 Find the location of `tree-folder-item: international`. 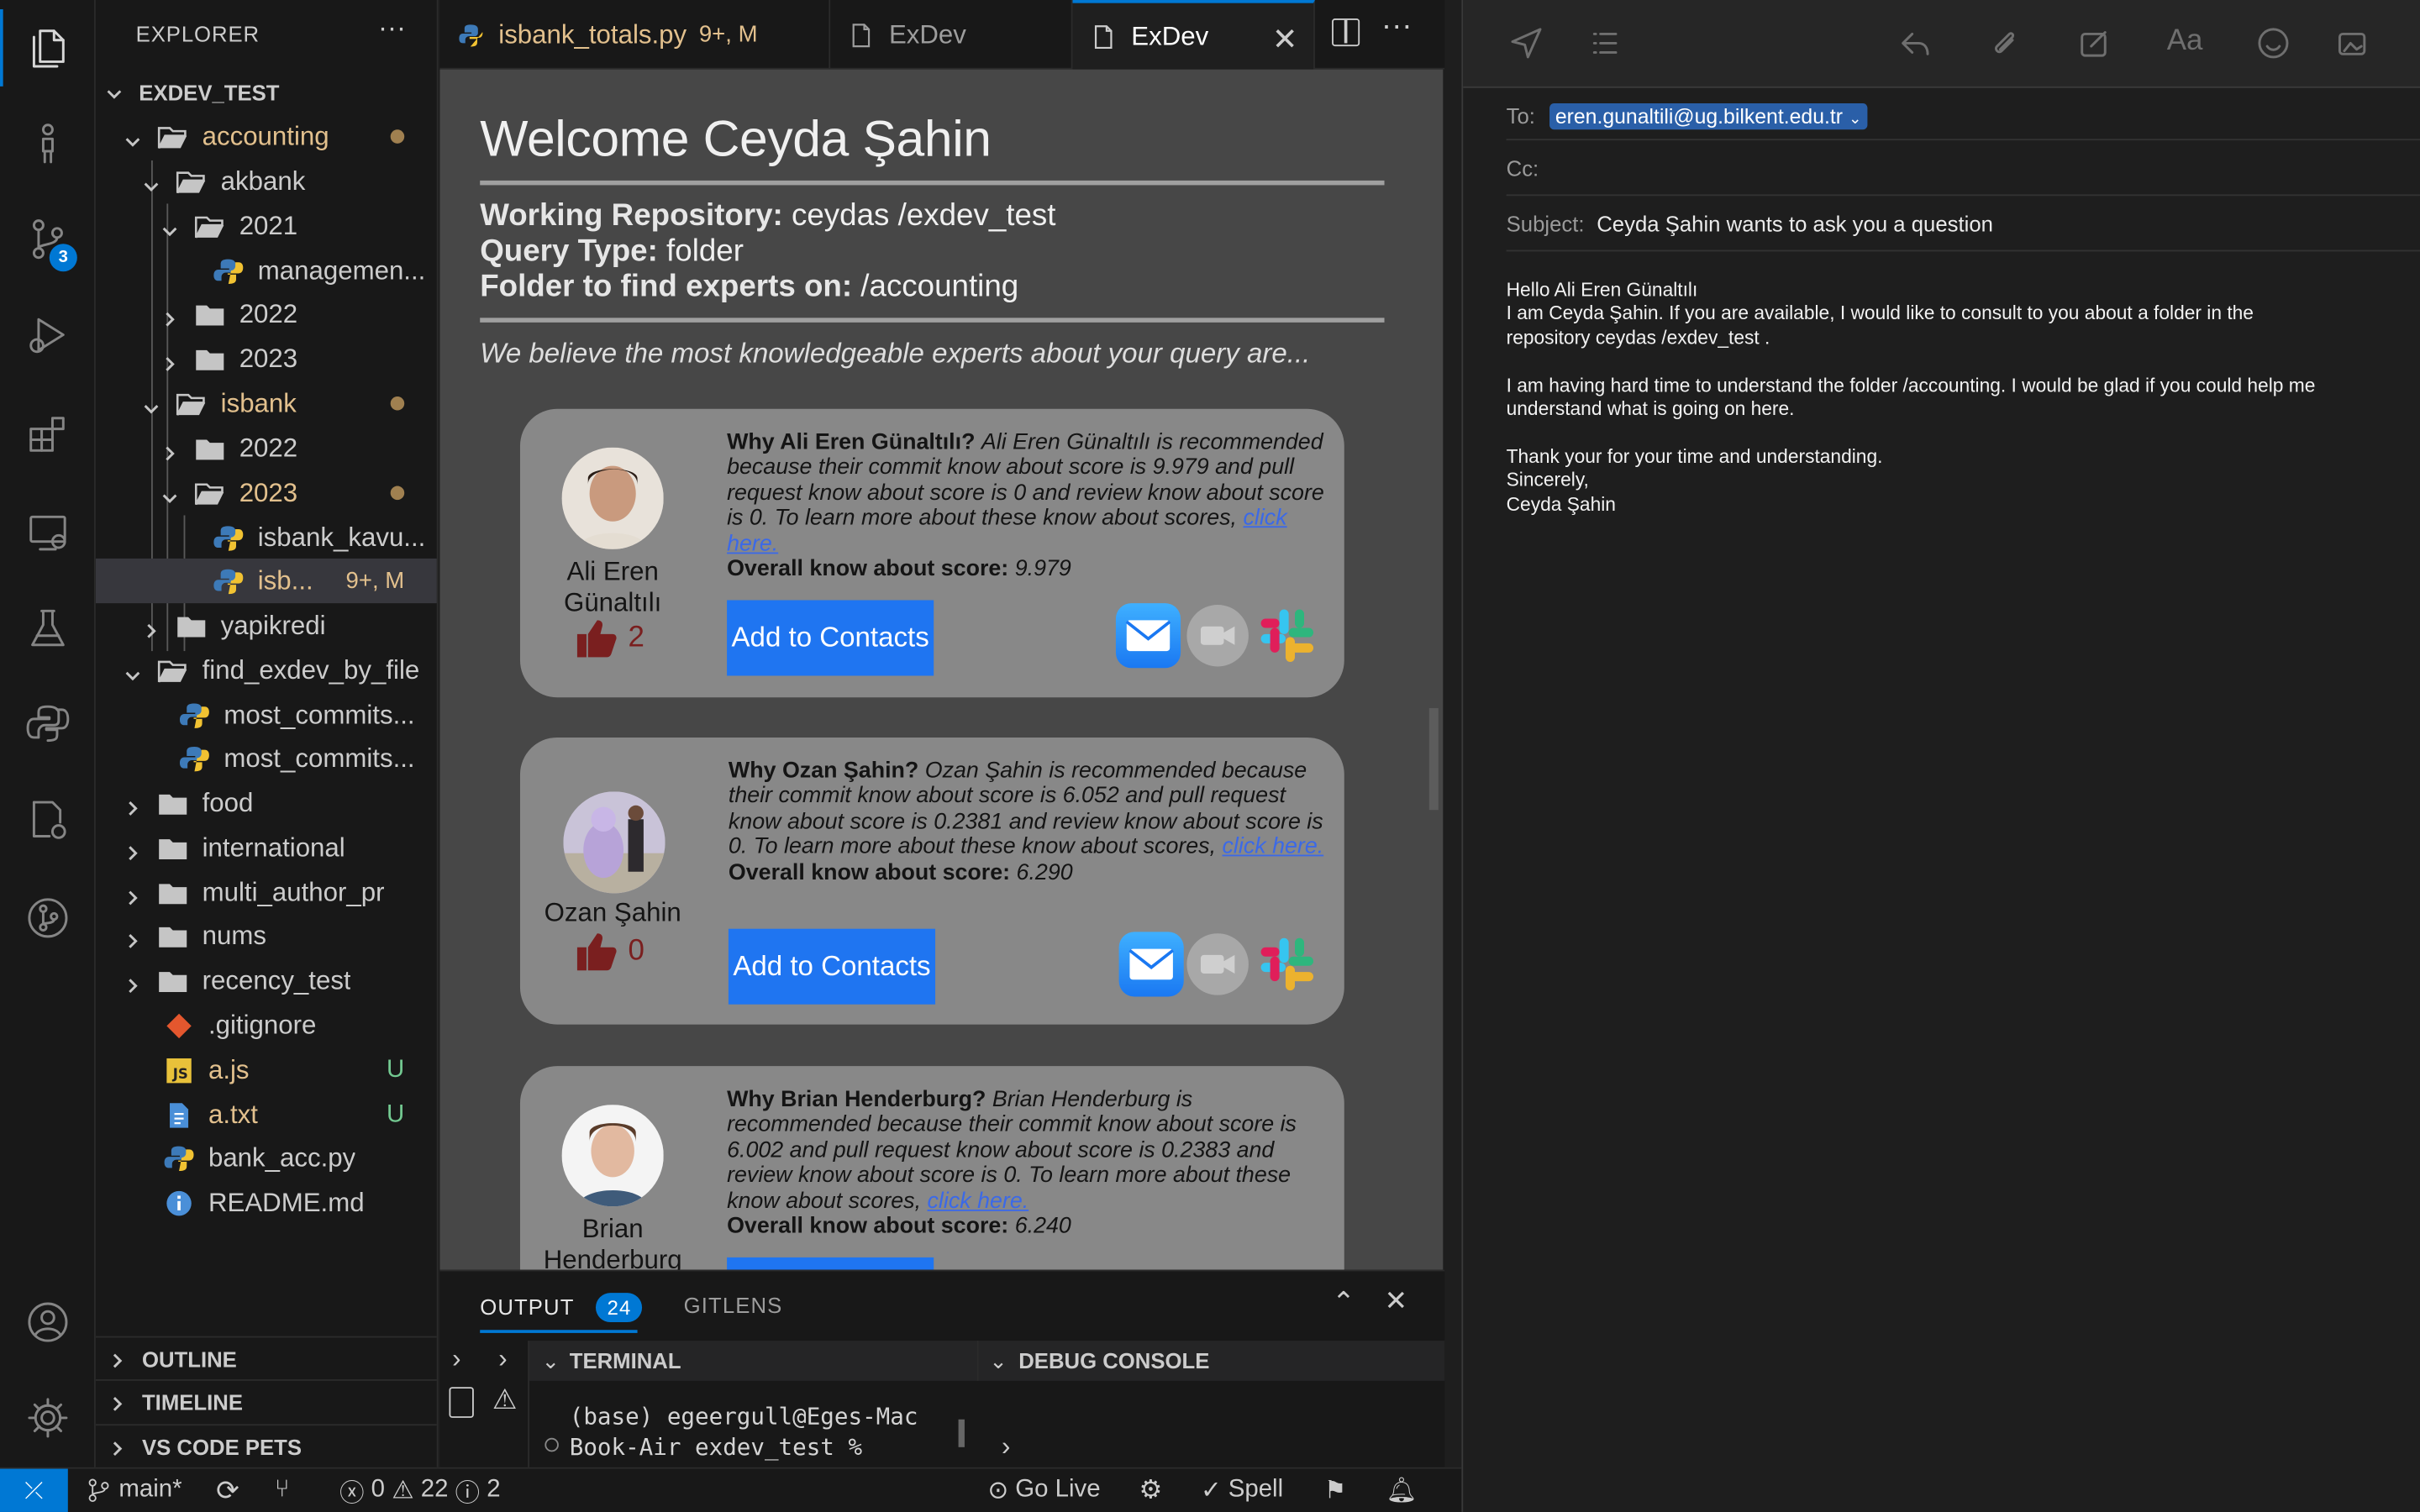

tree-folder-item: international is located at coordinates (266, 848).